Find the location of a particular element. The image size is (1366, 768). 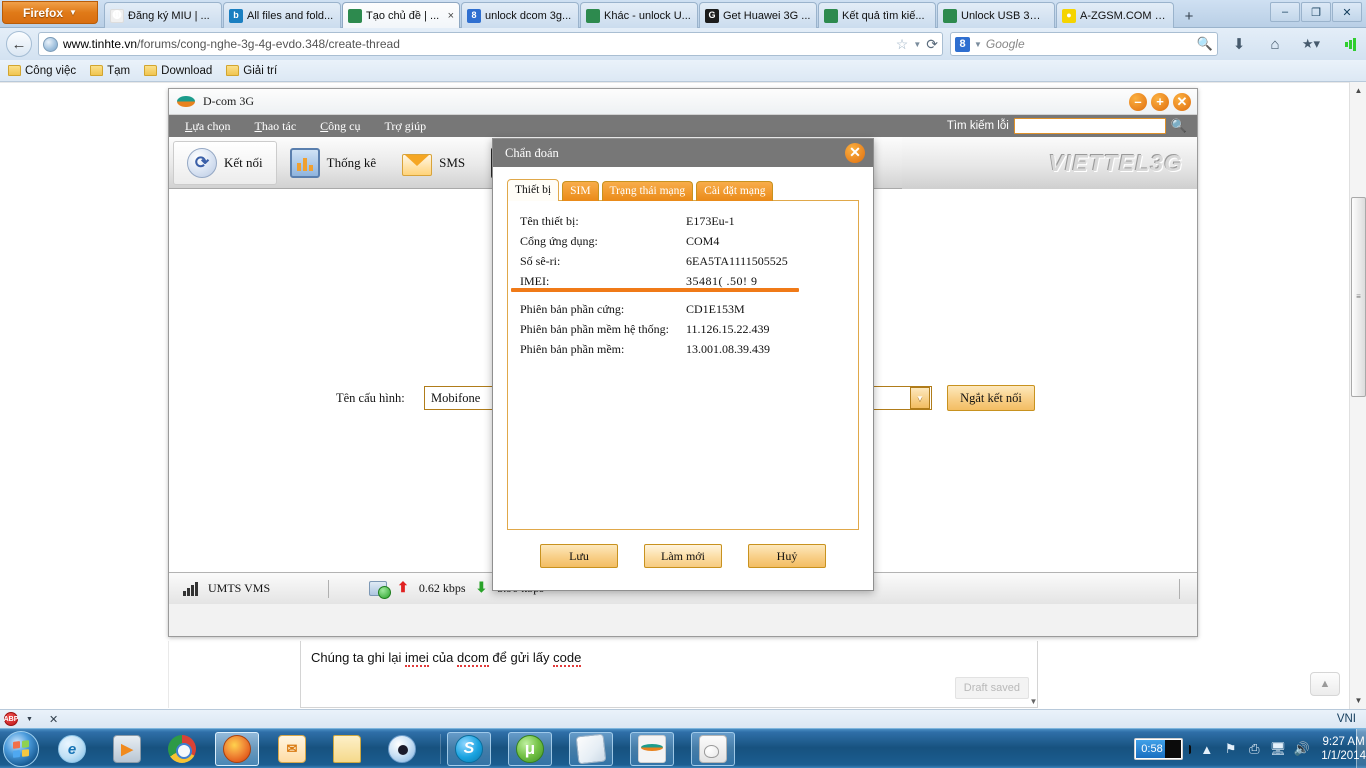

close-button: ✕ is located at coordinates (1347, 12).